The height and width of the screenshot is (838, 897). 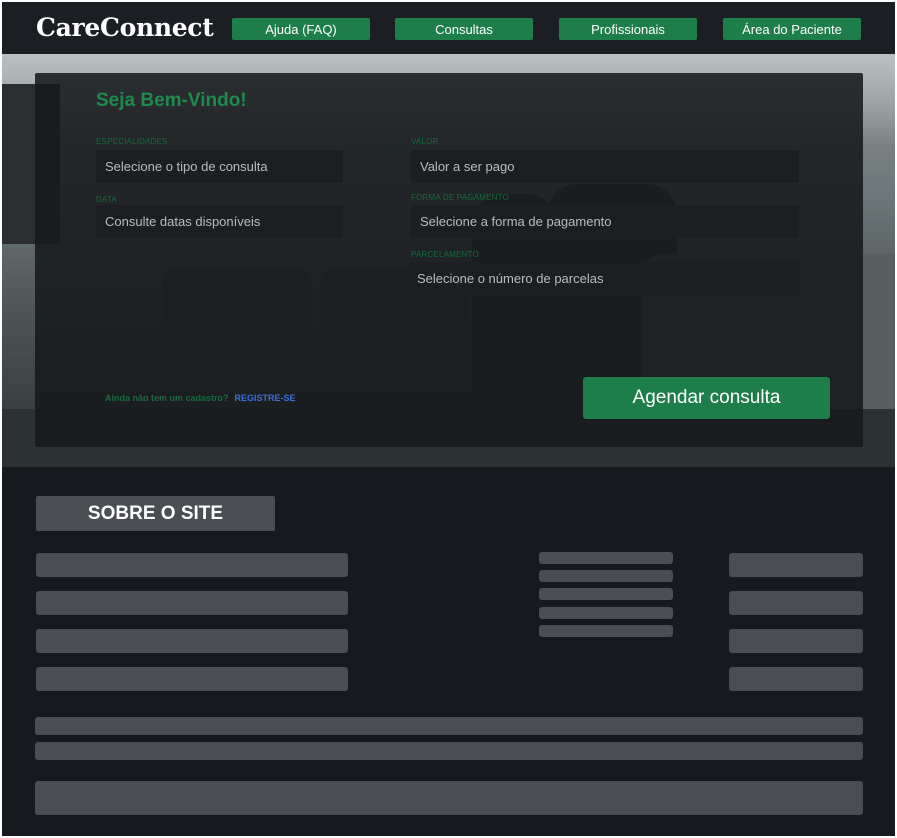 What do you see at coordinates (106, 199) in the screenshot?
I see `date-label: DATA` at bounding box center [106, 199].